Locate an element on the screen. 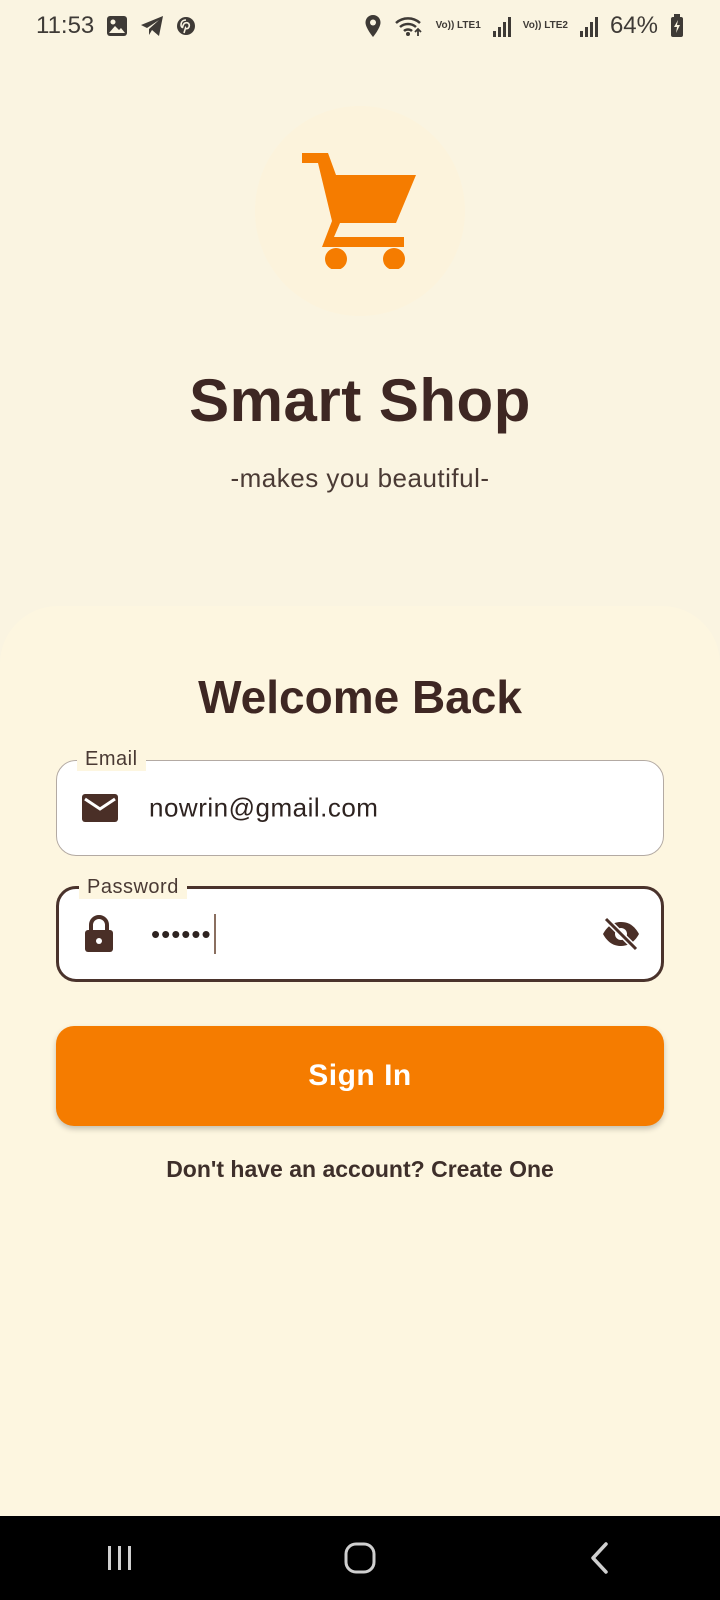 This screenshot has height=1600, width=720. battery-icon is located at coordinates (677, 26).